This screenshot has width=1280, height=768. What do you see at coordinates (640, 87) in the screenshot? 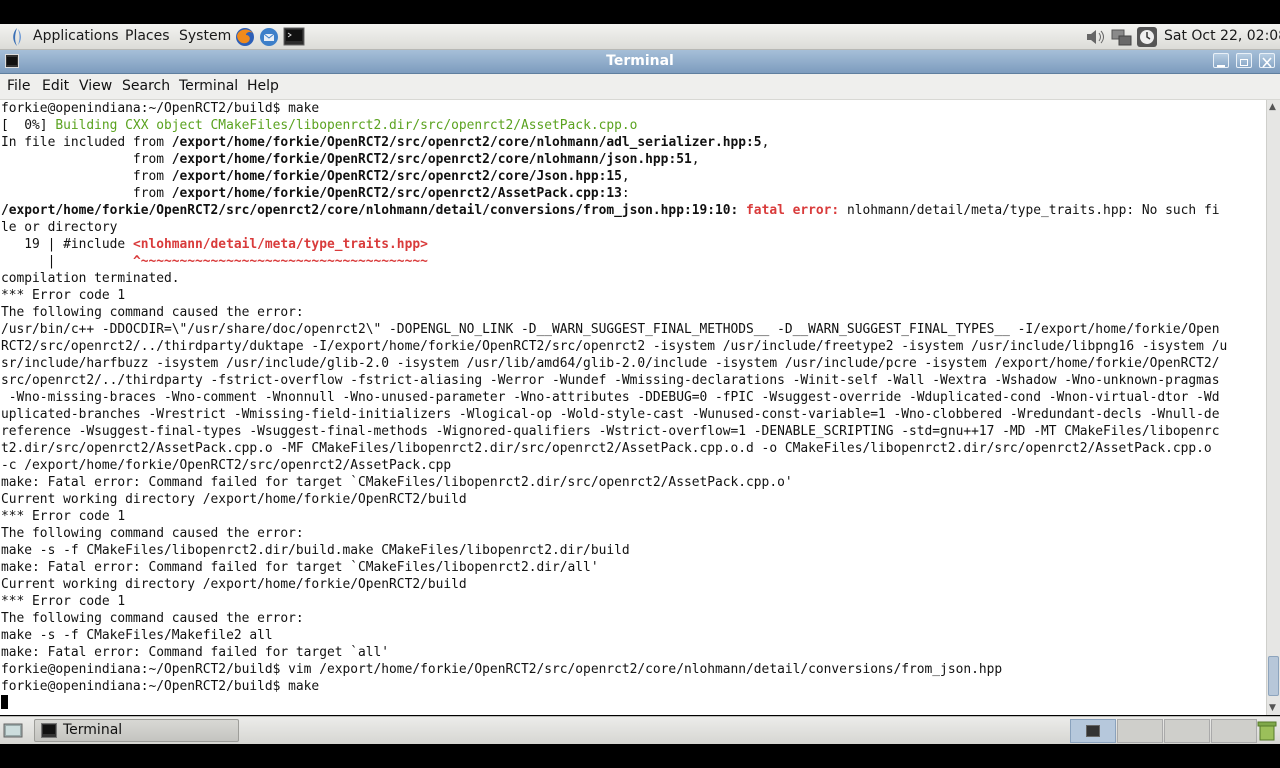
I see `menubar: File Edit View Search Terminal Help` at bounding box center [640, 87].